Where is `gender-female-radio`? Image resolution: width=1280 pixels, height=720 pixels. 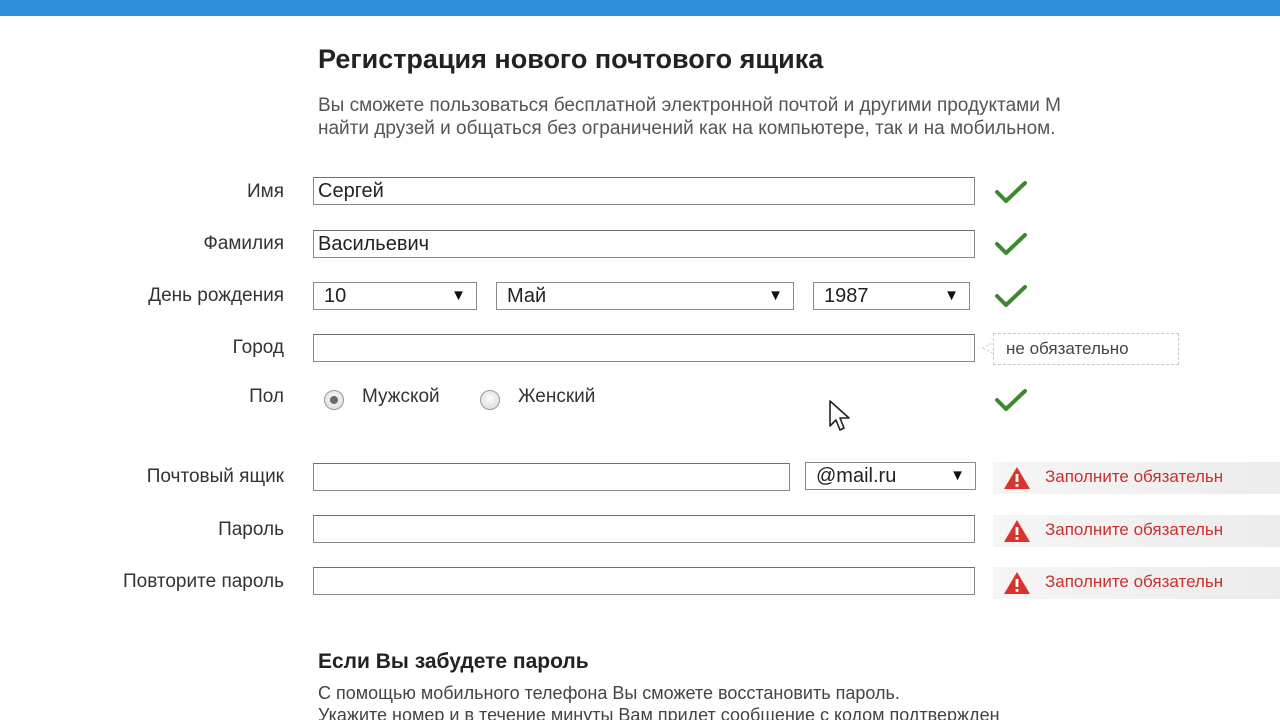
gender-female-radio is located at coordinates (490, 400).